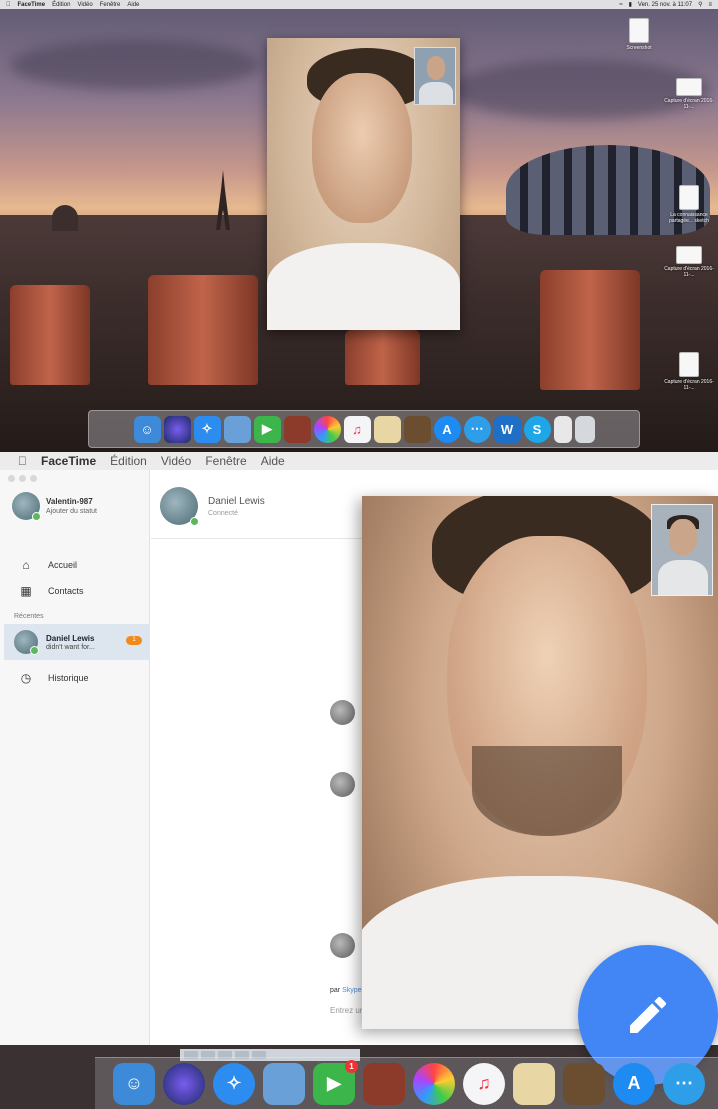  Describe the element at coordinates (26, 565) in the screenshot. I see `home-icon: ⌂` at that location.